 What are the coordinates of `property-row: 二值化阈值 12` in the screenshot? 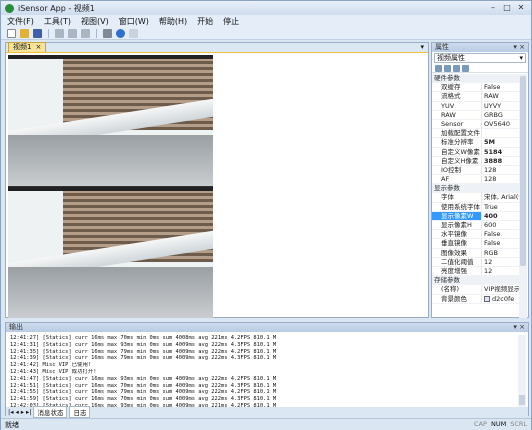 It's located at (476, 262).